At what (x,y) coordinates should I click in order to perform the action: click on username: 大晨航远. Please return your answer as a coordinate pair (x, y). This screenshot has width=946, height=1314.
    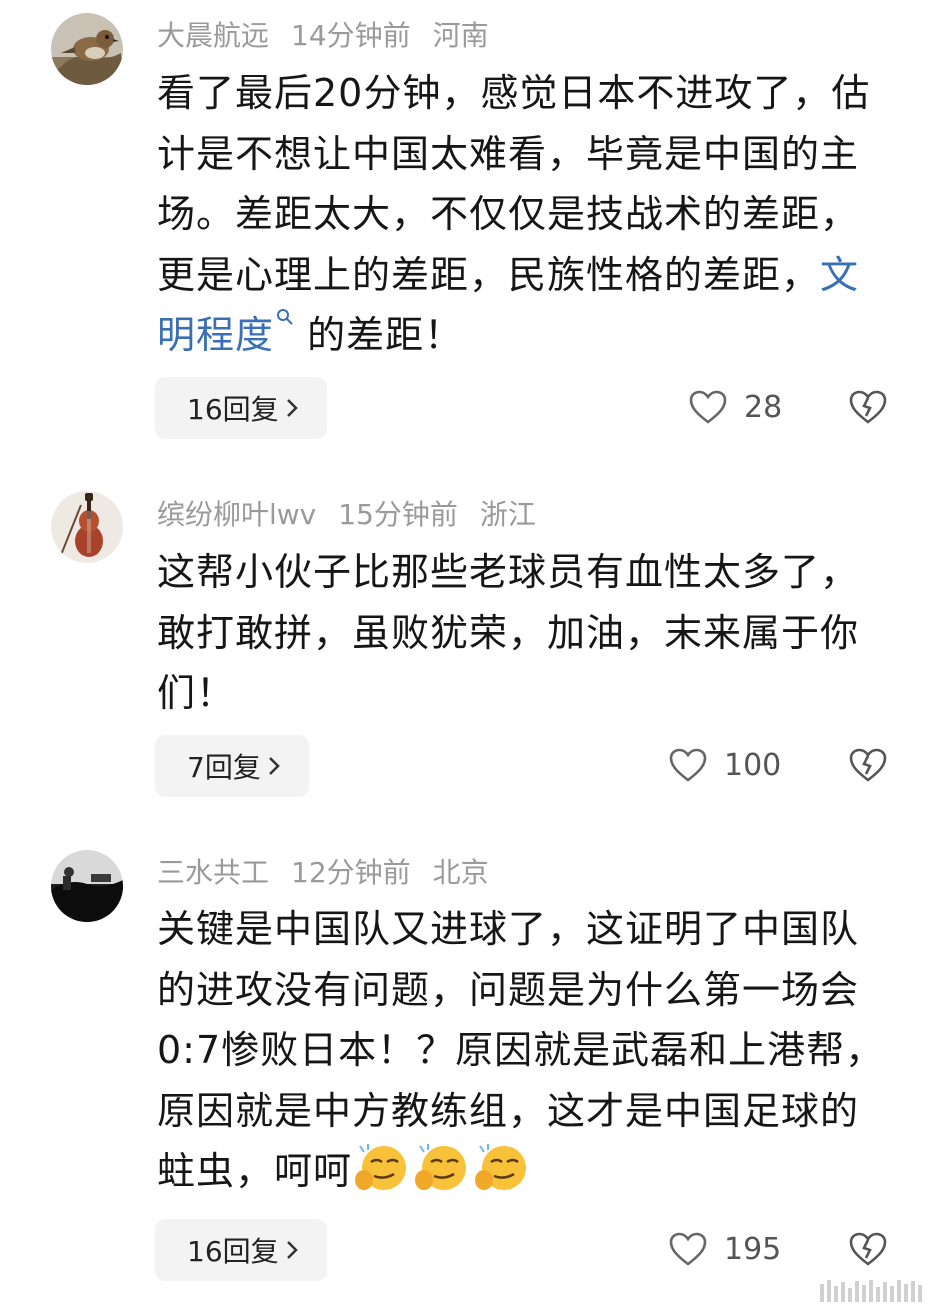
    Looking at the image, I should click on (213, 34).